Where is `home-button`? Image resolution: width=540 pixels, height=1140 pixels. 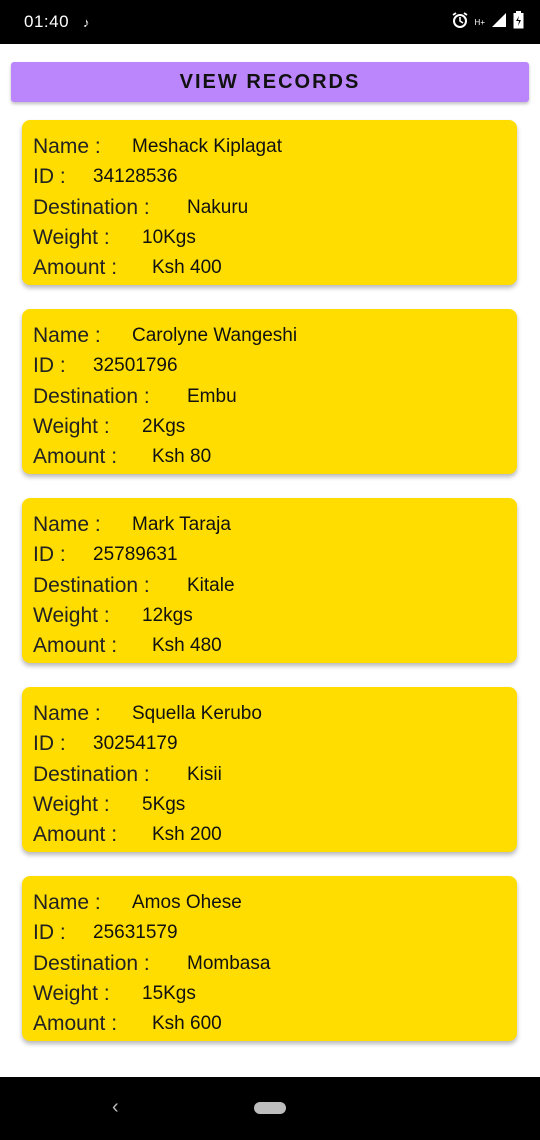 home-button is located at coordinates (270, 1108).